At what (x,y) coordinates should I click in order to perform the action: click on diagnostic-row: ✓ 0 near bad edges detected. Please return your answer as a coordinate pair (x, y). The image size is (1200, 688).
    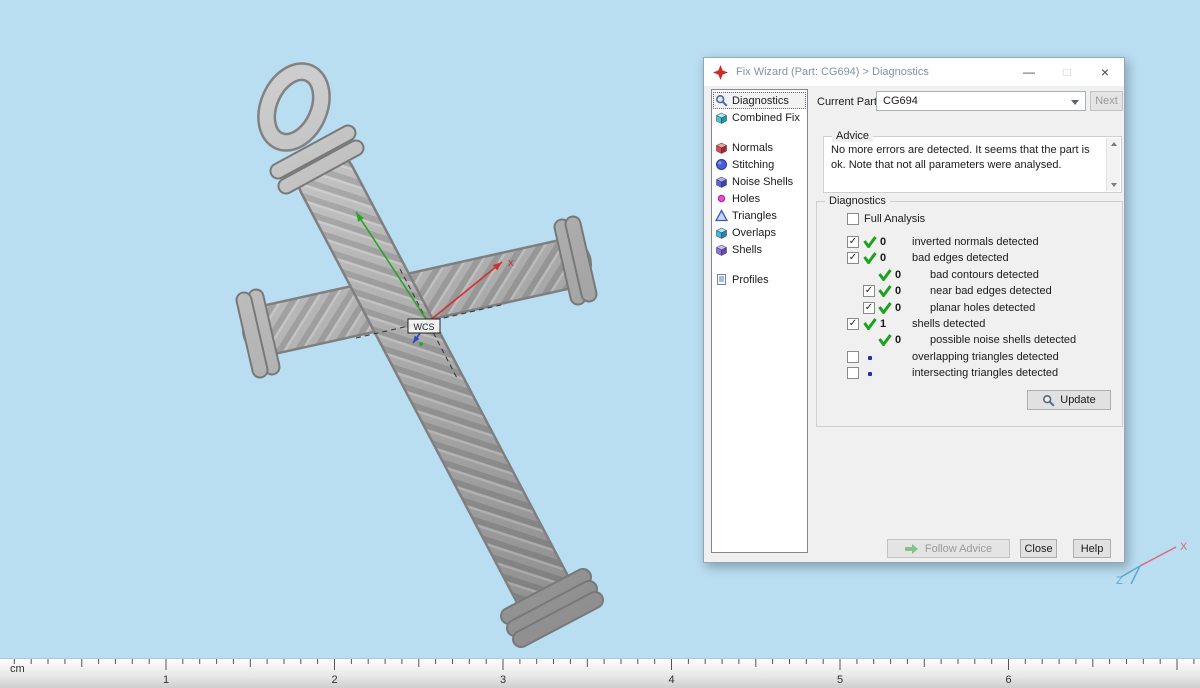
    Looking at the image, I should click on (969, 292).